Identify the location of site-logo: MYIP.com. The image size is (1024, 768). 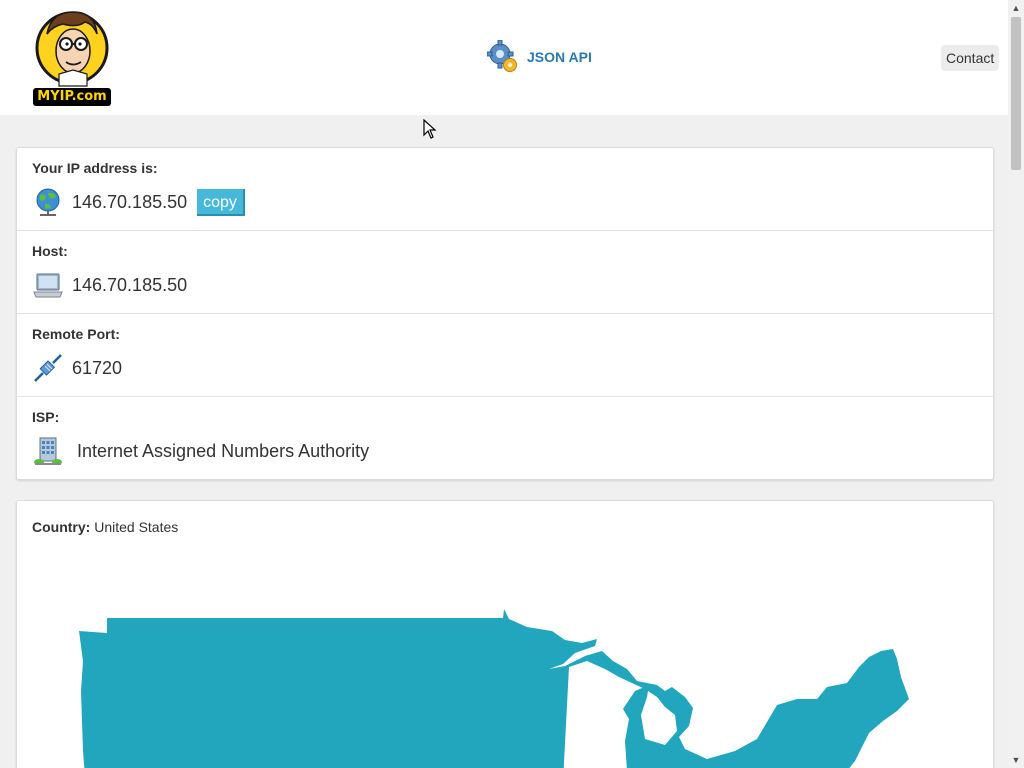
(72, 56).